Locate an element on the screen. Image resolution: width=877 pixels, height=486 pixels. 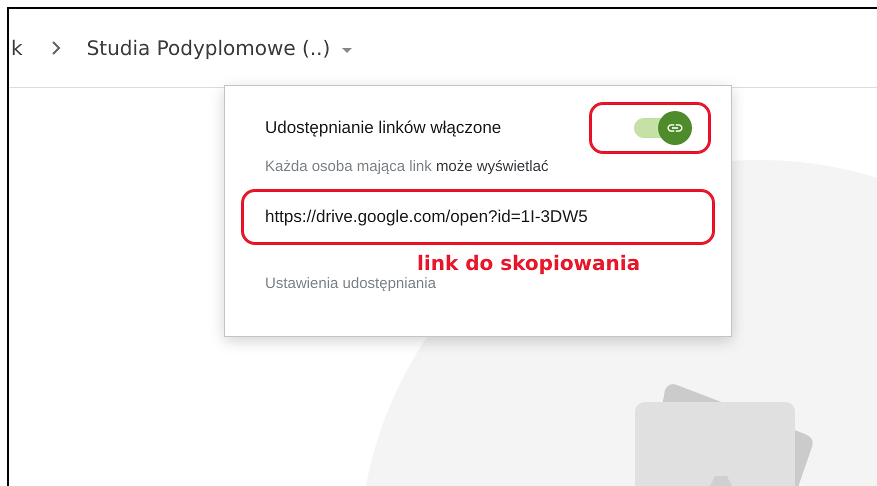
sharing-settings-link: Ustawienia udostępniania is located at coordinates (476, 283).